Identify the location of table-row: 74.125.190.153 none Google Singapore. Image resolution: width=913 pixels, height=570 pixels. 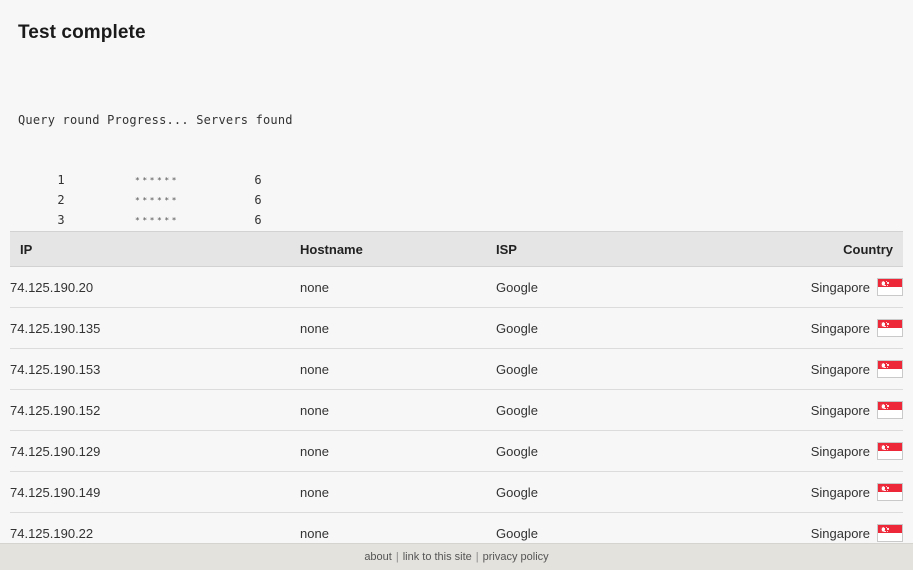
(456, 369).